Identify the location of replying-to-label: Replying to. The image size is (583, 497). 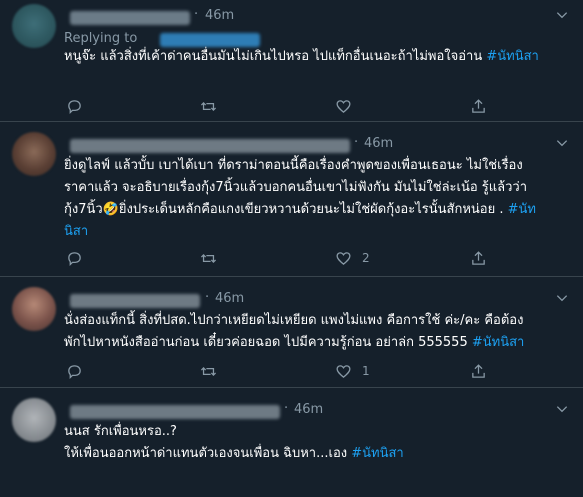
(101, 38).